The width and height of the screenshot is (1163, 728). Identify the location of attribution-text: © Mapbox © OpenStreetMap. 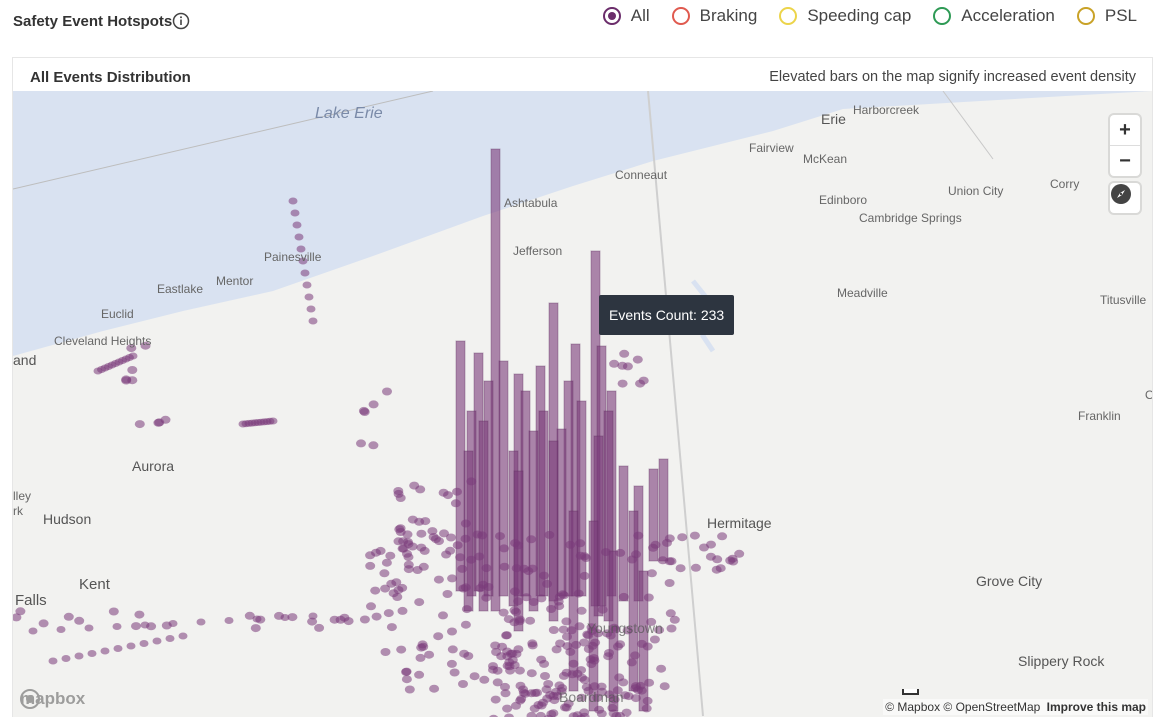
(962, 707).